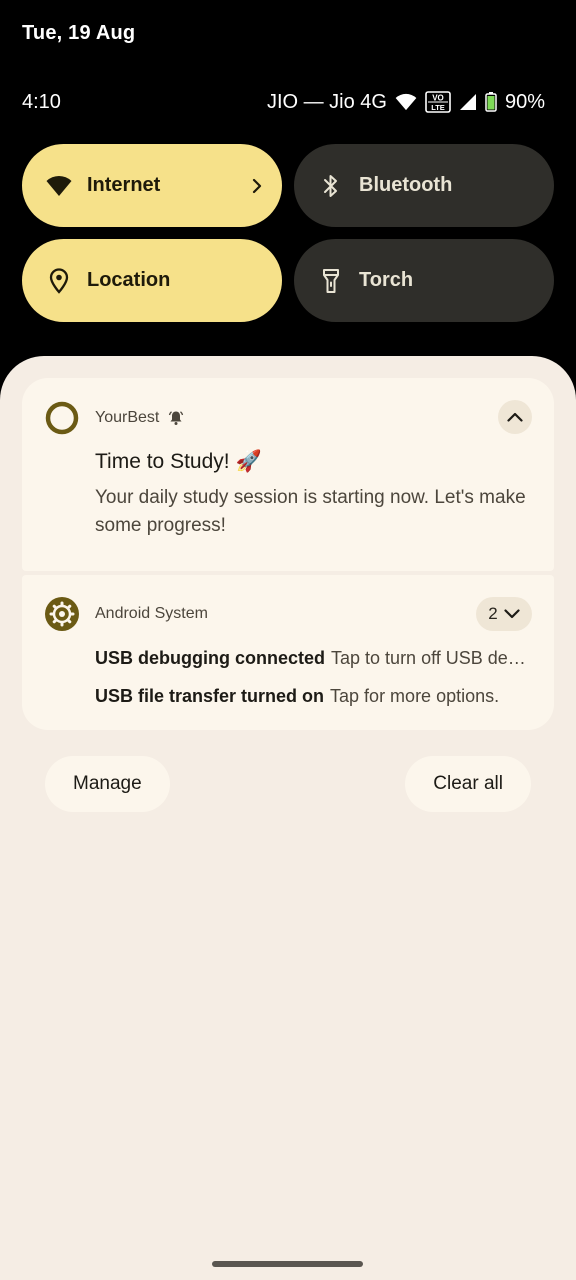 The width and height of the screenshot is (576, 1280). I want to click on tile-label: Location, so click(129, 280).